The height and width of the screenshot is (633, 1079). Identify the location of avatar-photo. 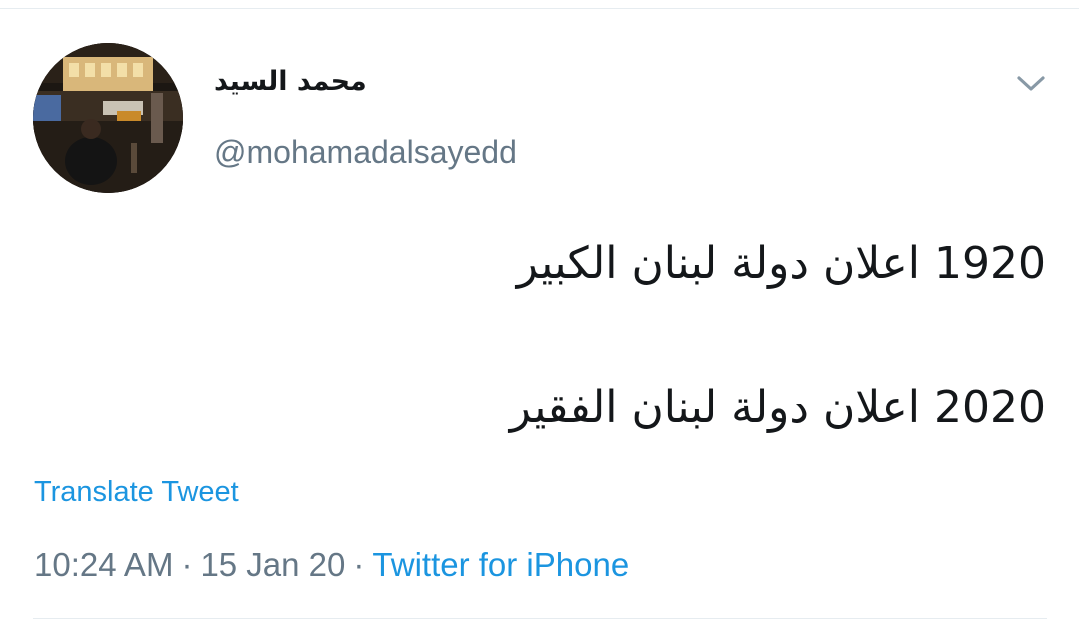
(108, 118).